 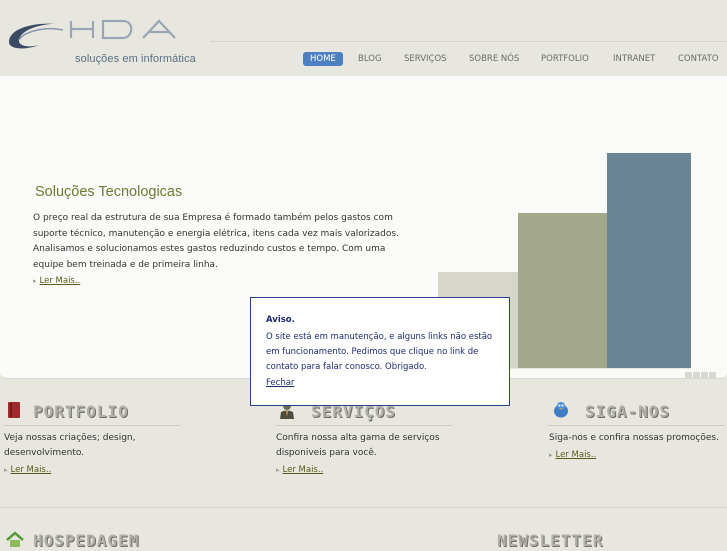 I want to click on siga-nos-read-more-link: Ler Mais.., so click(x=576, y=455).